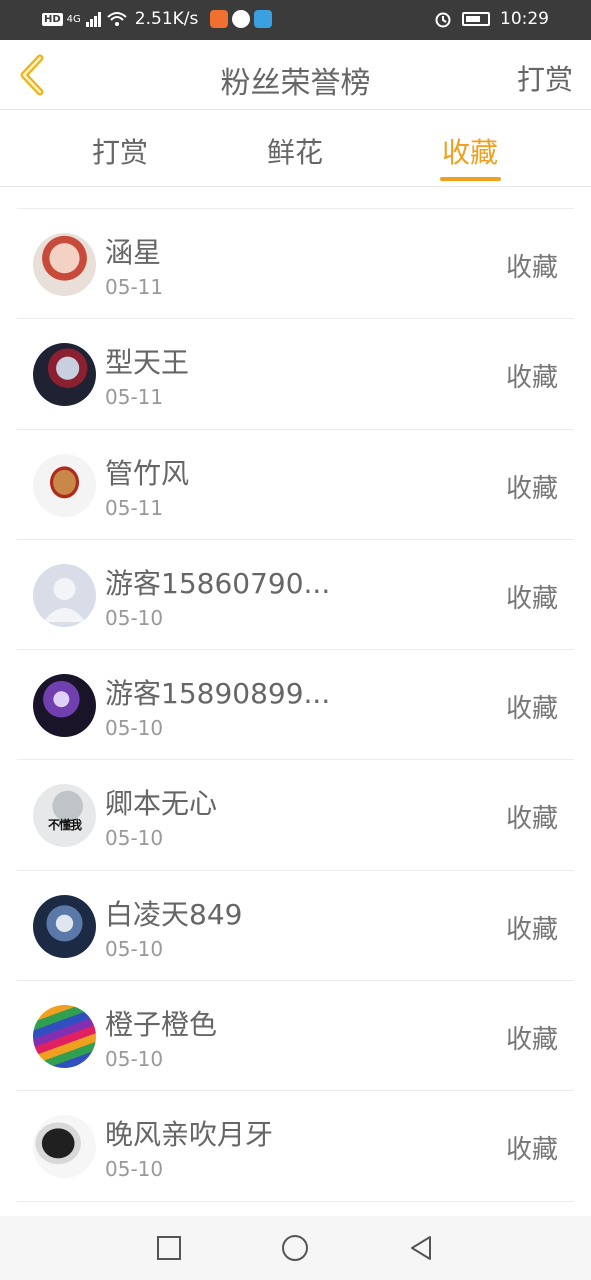  What do you see at coordinates (443, 20) in the screenshot?
I see `alarm-icon` at bounding box center [443, 20].